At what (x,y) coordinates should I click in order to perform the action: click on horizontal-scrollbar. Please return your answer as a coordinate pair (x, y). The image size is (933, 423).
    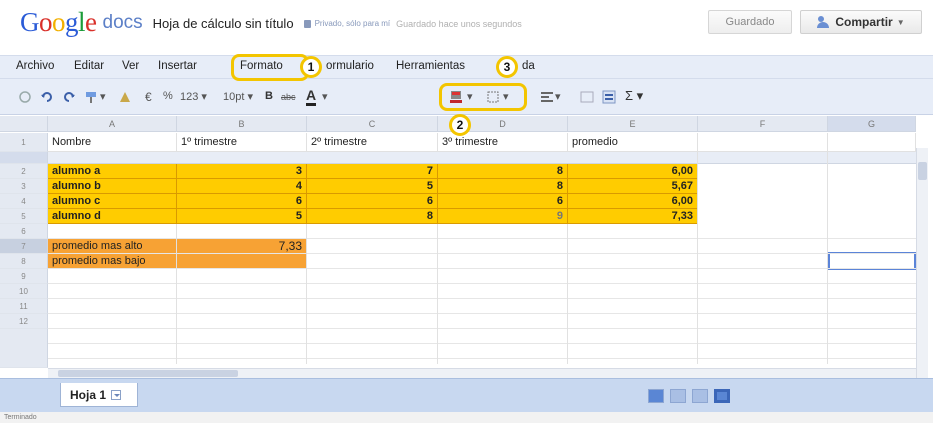
    Looking at the image, I should click on (482, 373).